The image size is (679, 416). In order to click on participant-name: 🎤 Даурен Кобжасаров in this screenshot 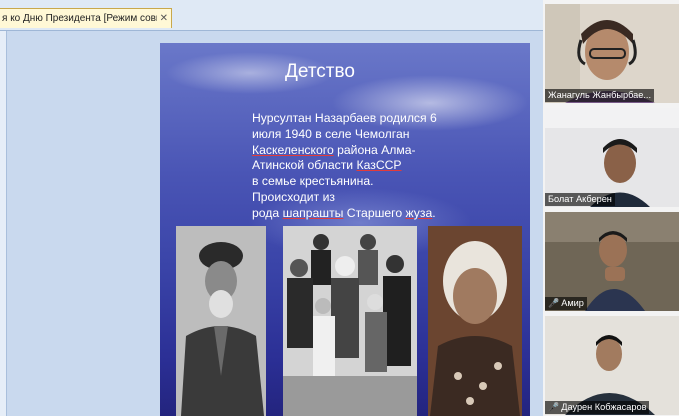, I will do `click(597, 407)`.